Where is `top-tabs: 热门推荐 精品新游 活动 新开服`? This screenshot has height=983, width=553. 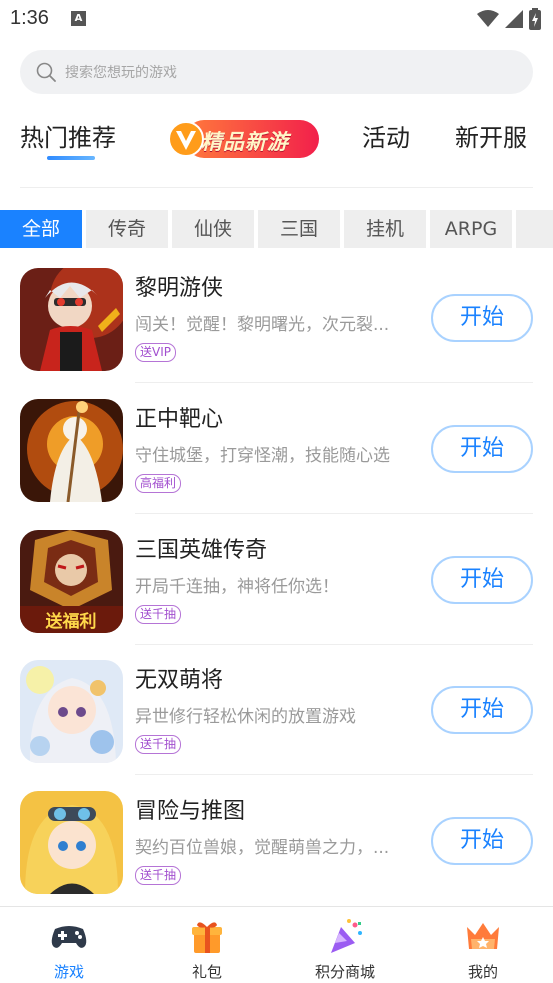 top-tabs: 热门推荐 精品新游 活动 新开服 is located at coordinates (276, 142).